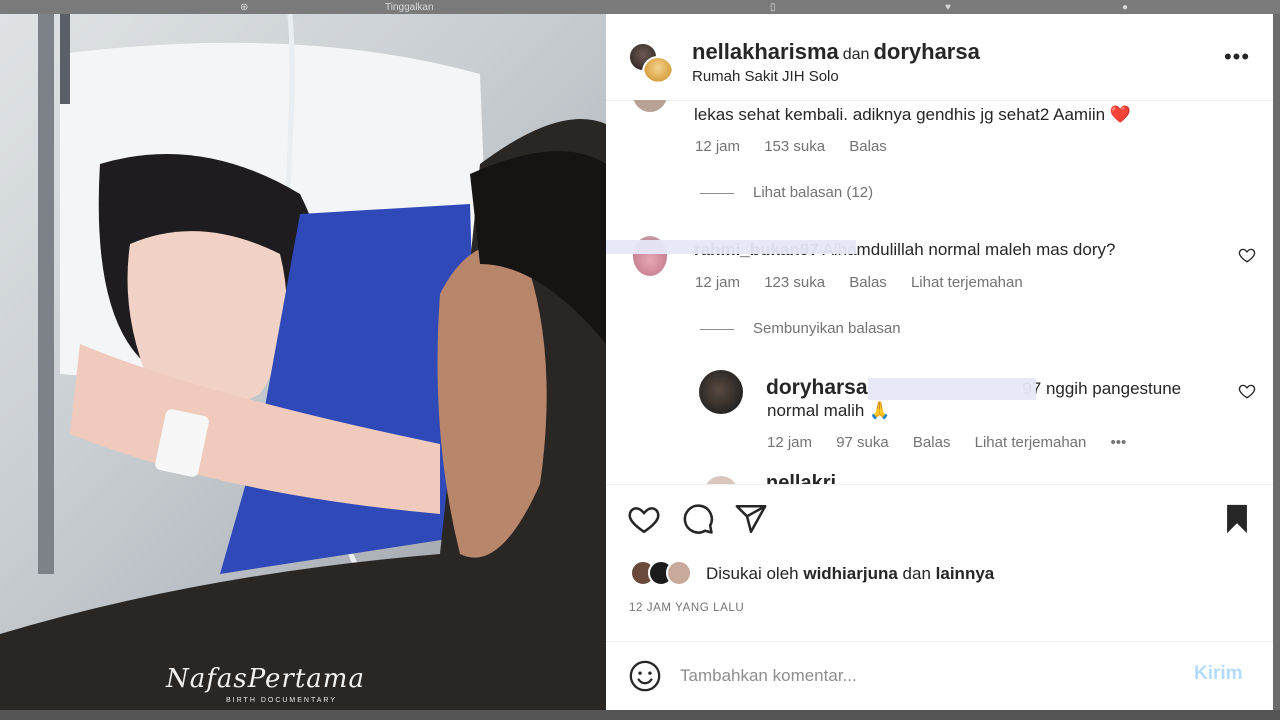 The width and height of the screenshot is (1280, 720). Describe the element at coordinates (773, 7) in the screenshot. I see `bg-label: ▯` at that location.